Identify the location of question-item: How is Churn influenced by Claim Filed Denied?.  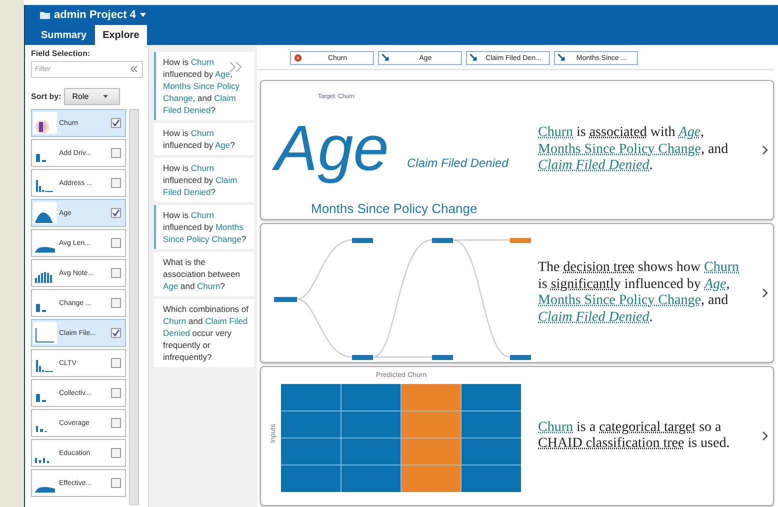
(204, 180).